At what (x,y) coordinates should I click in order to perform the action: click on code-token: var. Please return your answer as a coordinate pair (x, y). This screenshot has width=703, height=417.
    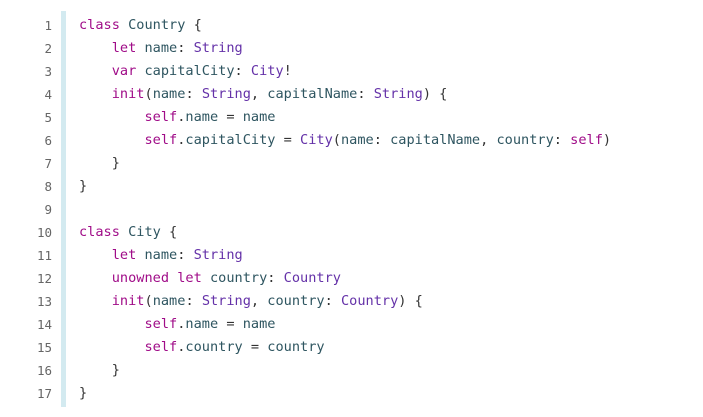
    Looking at the image, I should click on (124, 71).